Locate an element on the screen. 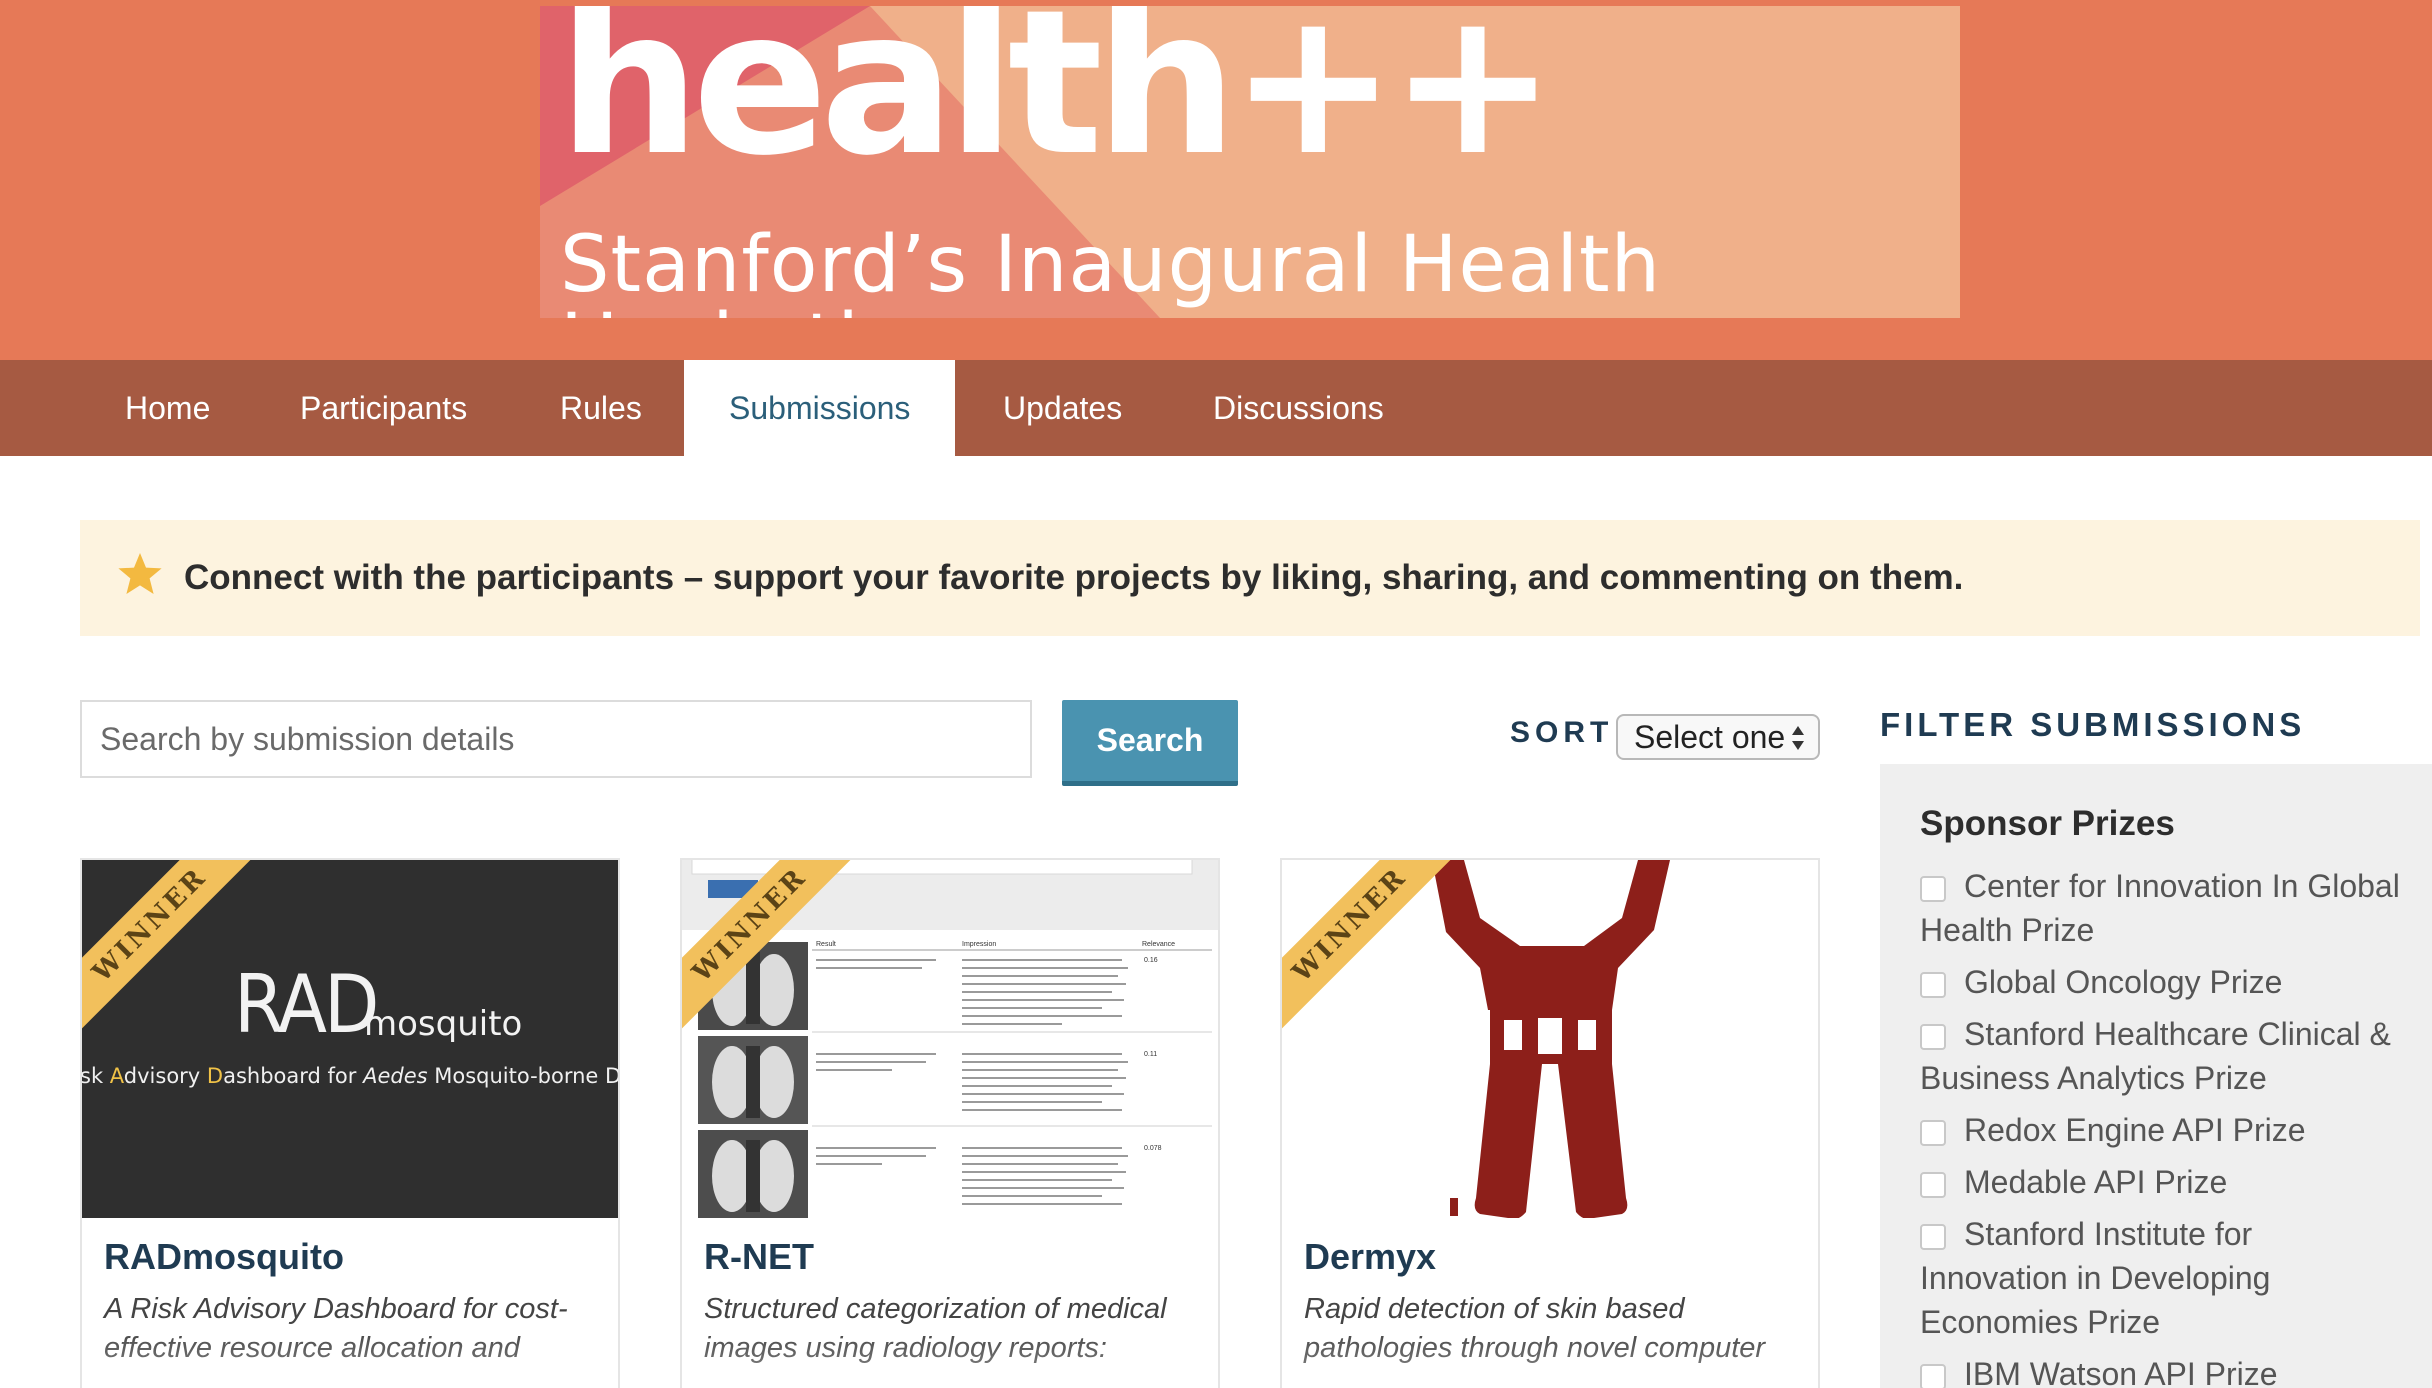  logo-title: health++ is located at coordinates (1057, 103).